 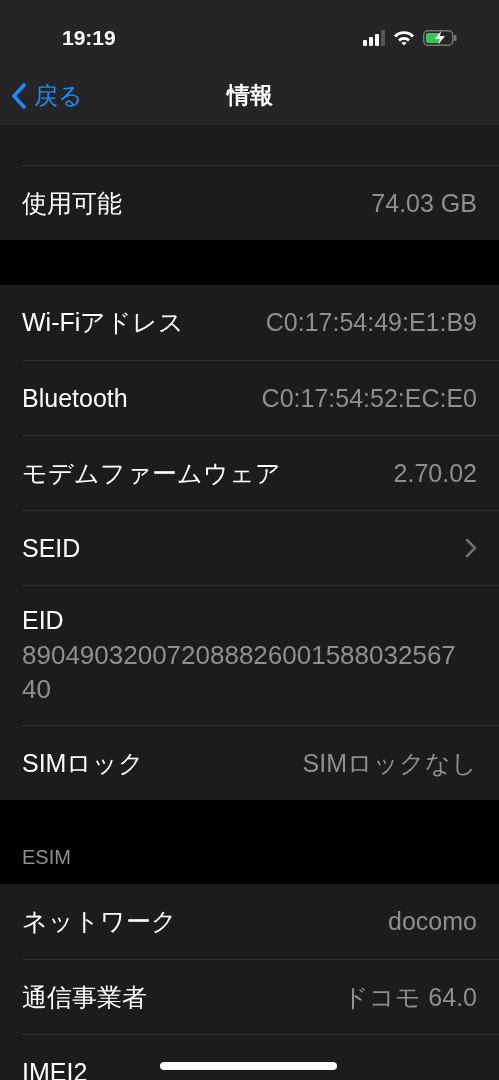 What do you see at coordinates (47, 96) in the screenshot?
I see `back-button: 戻る` at bounding box center [47, 96].